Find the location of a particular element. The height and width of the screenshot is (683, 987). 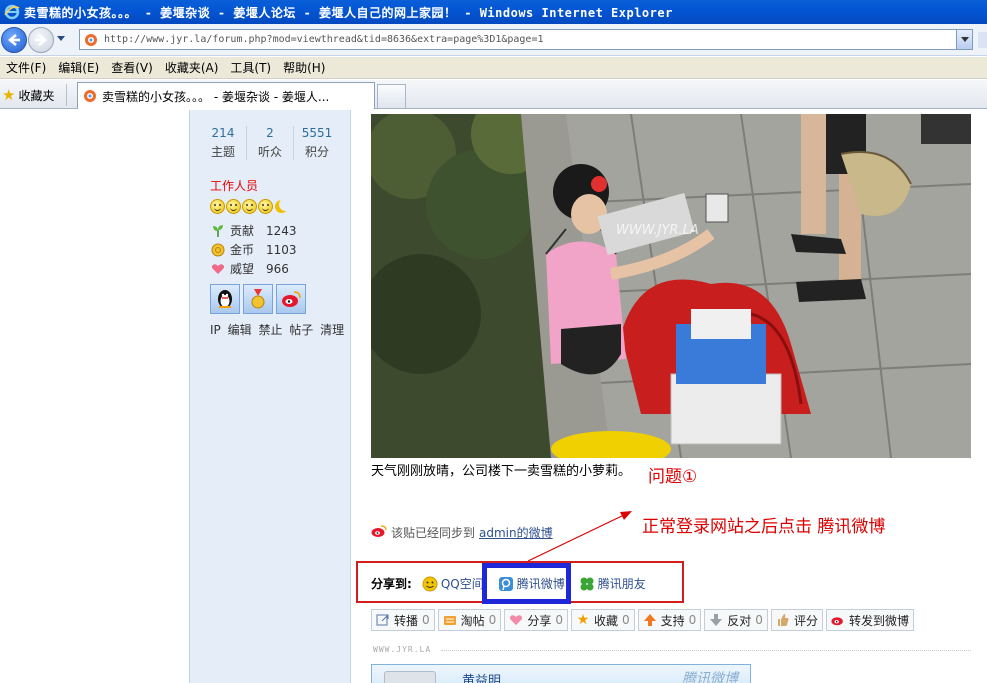

share-label: 分享到: is located at coordinates (391, 584).